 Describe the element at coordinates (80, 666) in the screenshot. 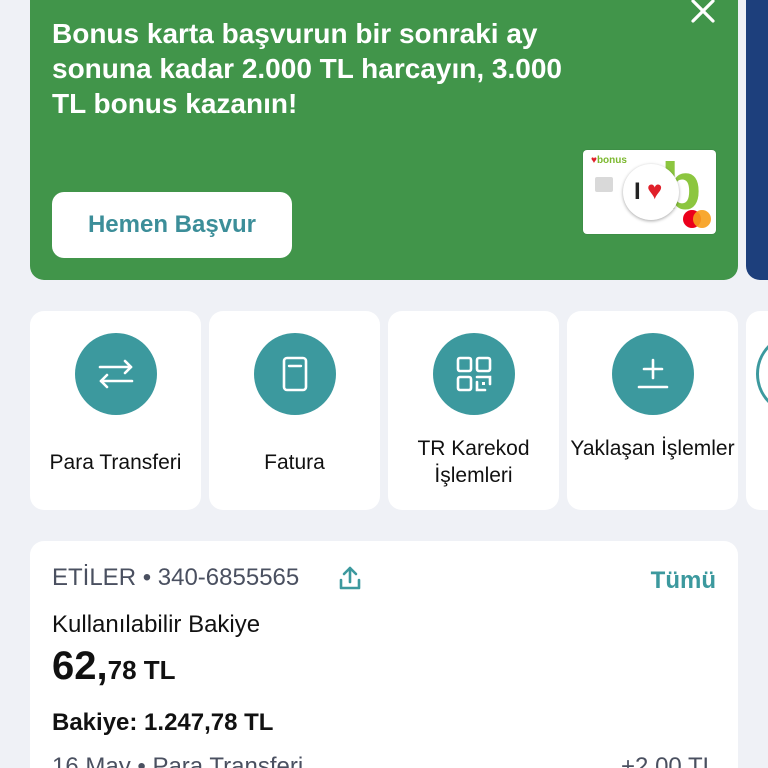

I see `available-balance-integer: 62,` at that location.